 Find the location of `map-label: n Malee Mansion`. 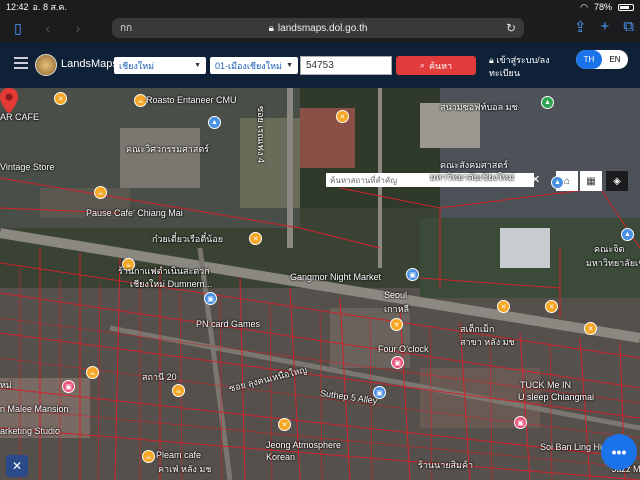

map-label: n Malee Mansion is located at coordinates (34, 409).